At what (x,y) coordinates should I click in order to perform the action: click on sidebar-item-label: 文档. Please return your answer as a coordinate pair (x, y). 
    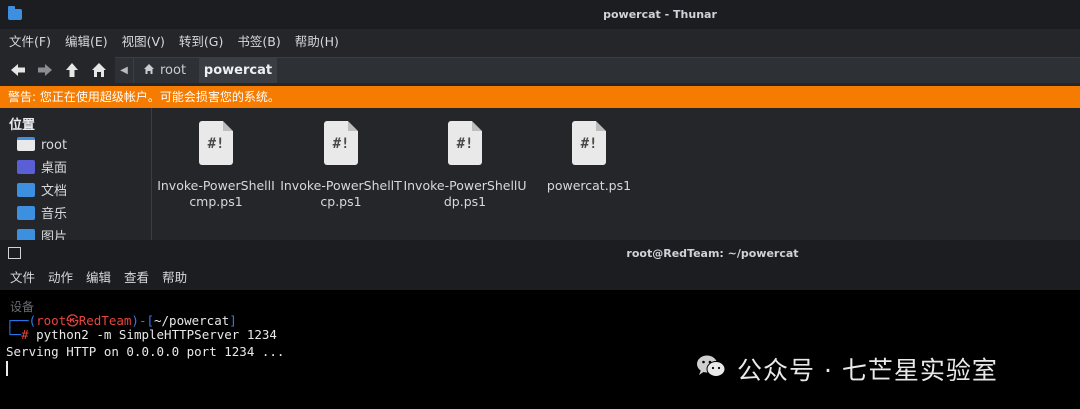
    Looking at the image, I should click on (54, 191).